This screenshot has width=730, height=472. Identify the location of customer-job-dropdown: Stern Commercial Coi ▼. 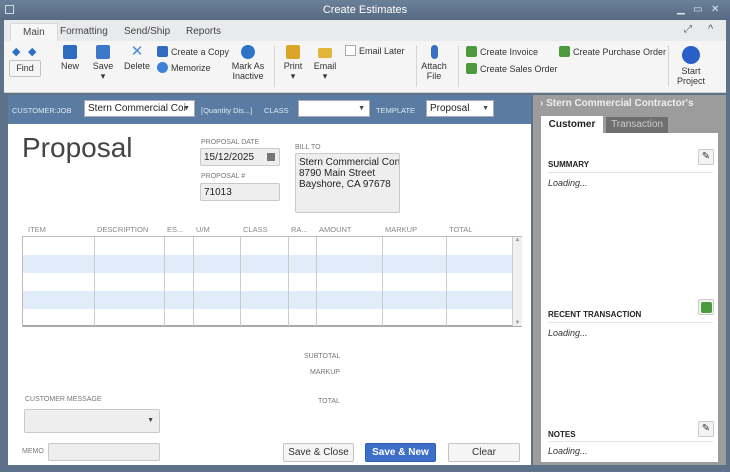
(139, 108).